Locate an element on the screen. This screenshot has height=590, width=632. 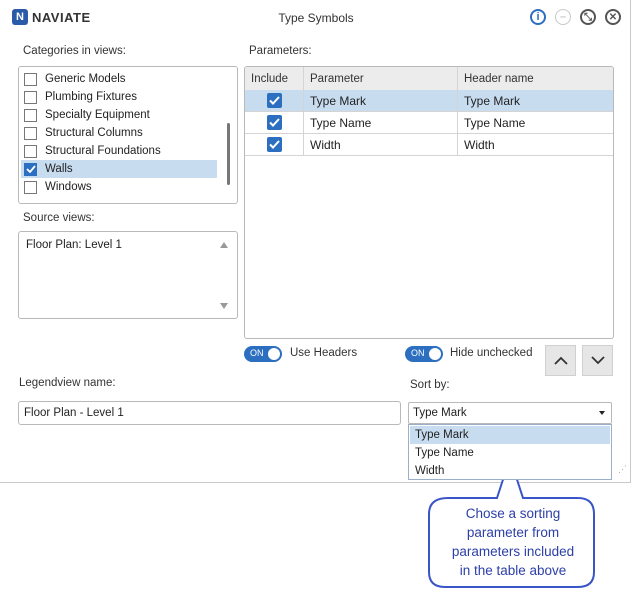
callout-line: parameters included is located at coordinates (513, 551).